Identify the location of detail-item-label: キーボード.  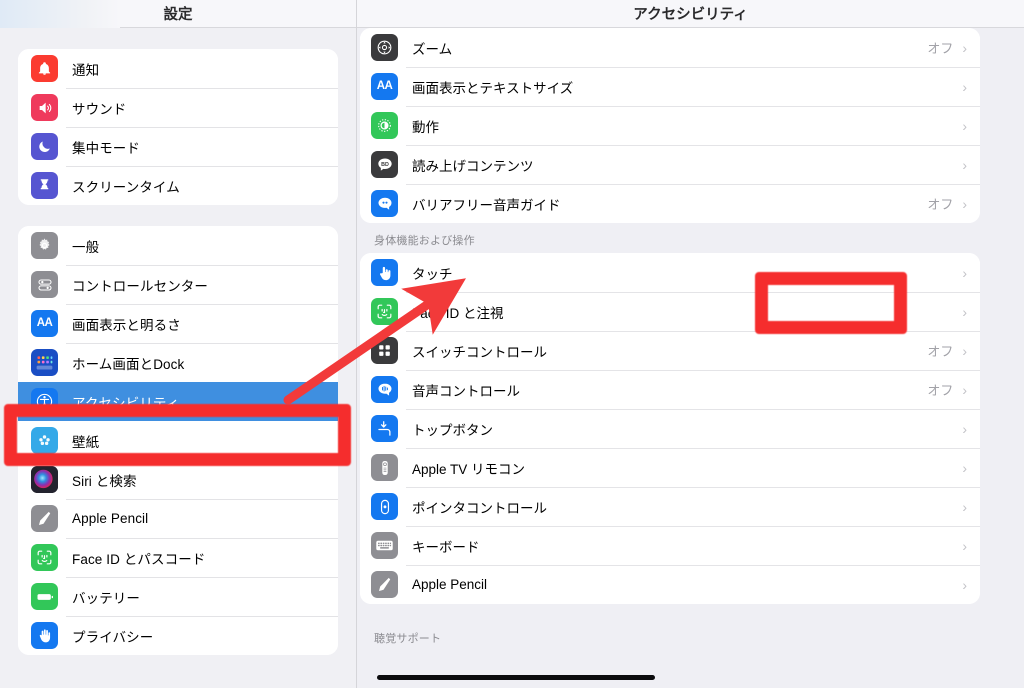
(446, 547).